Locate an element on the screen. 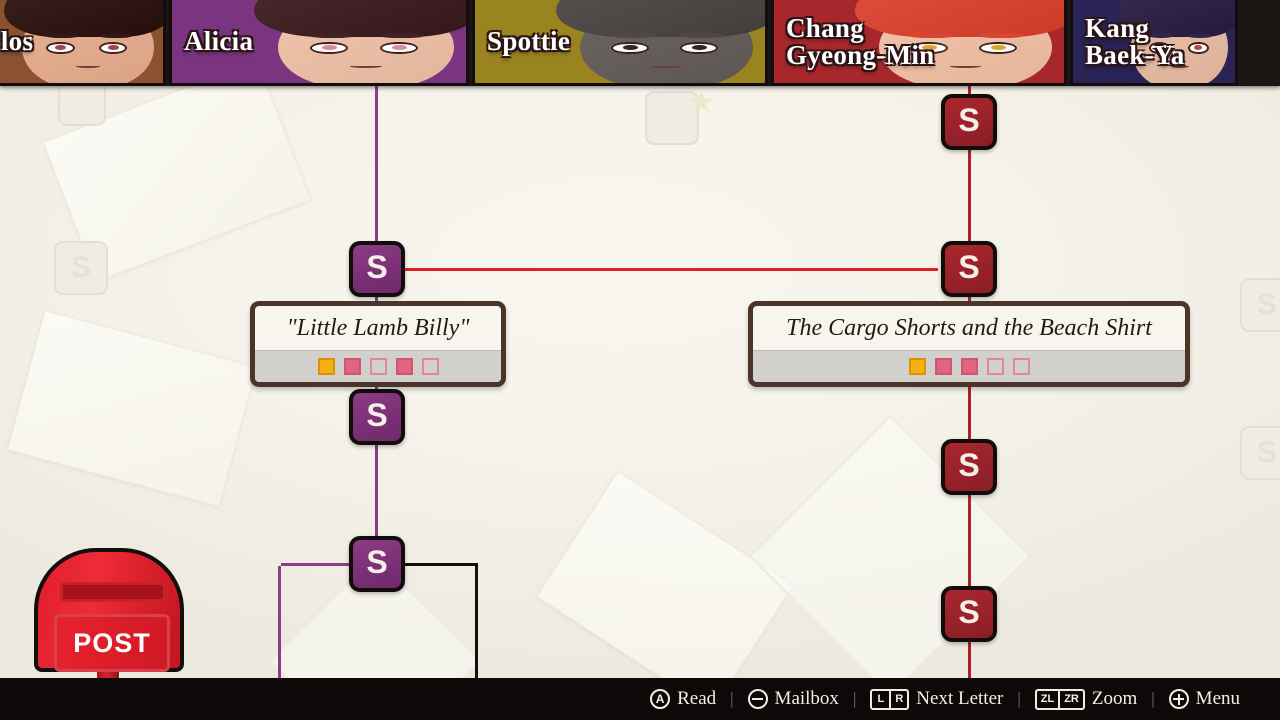 This screenshot has width=1280, height=720. button-icon-zoom: ZL ZR is located at coordinates (1059, 699).